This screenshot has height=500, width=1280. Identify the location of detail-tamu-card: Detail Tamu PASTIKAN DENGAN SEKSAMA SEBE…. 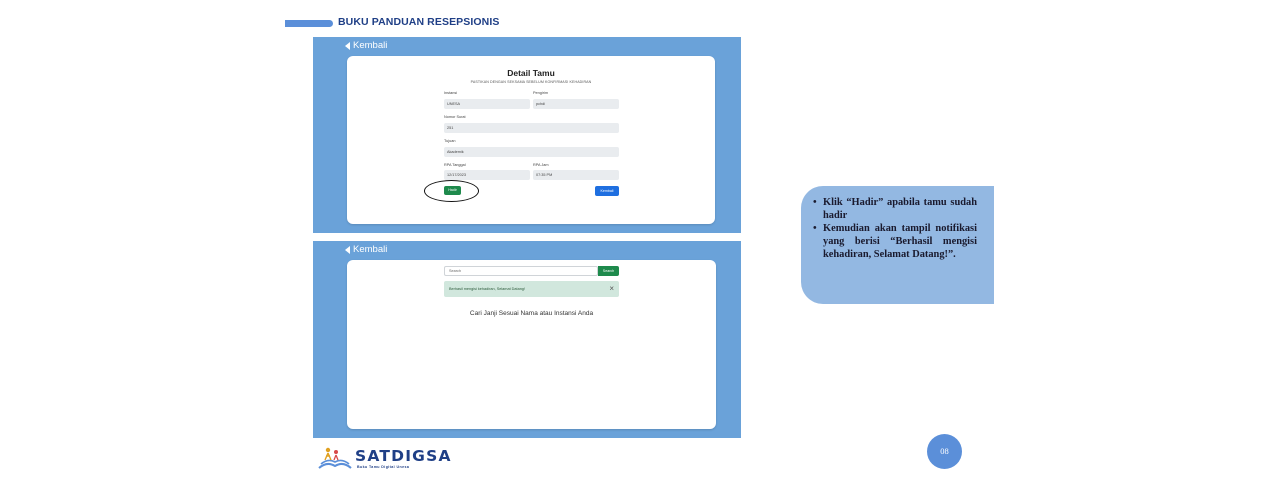
(531, 140).